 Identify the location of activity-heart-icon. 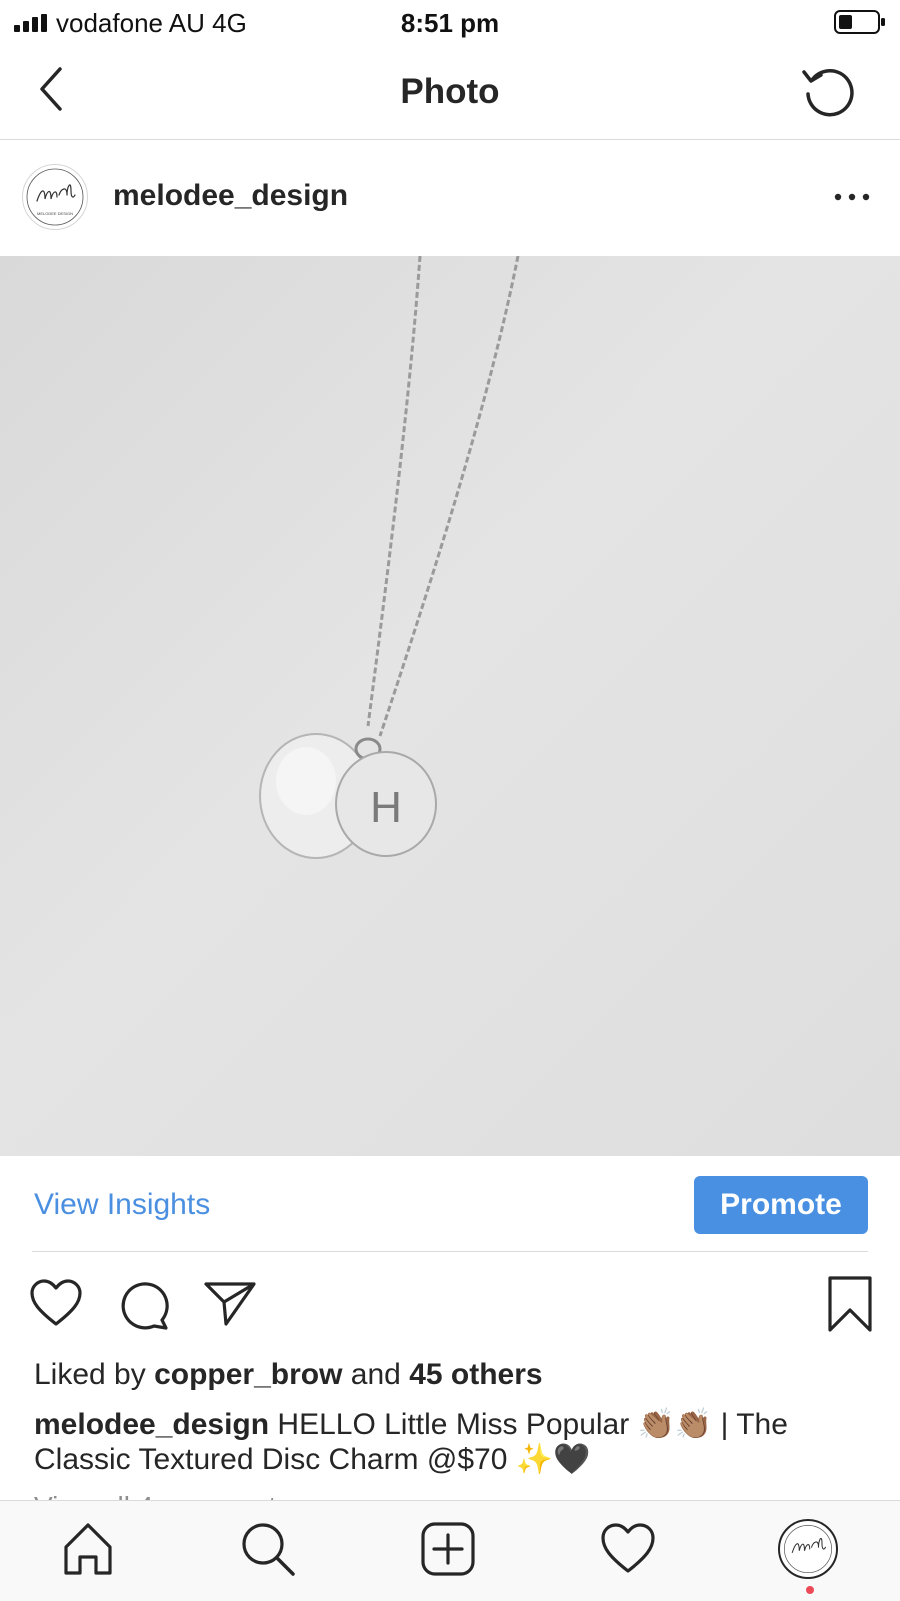
(628, 1549).